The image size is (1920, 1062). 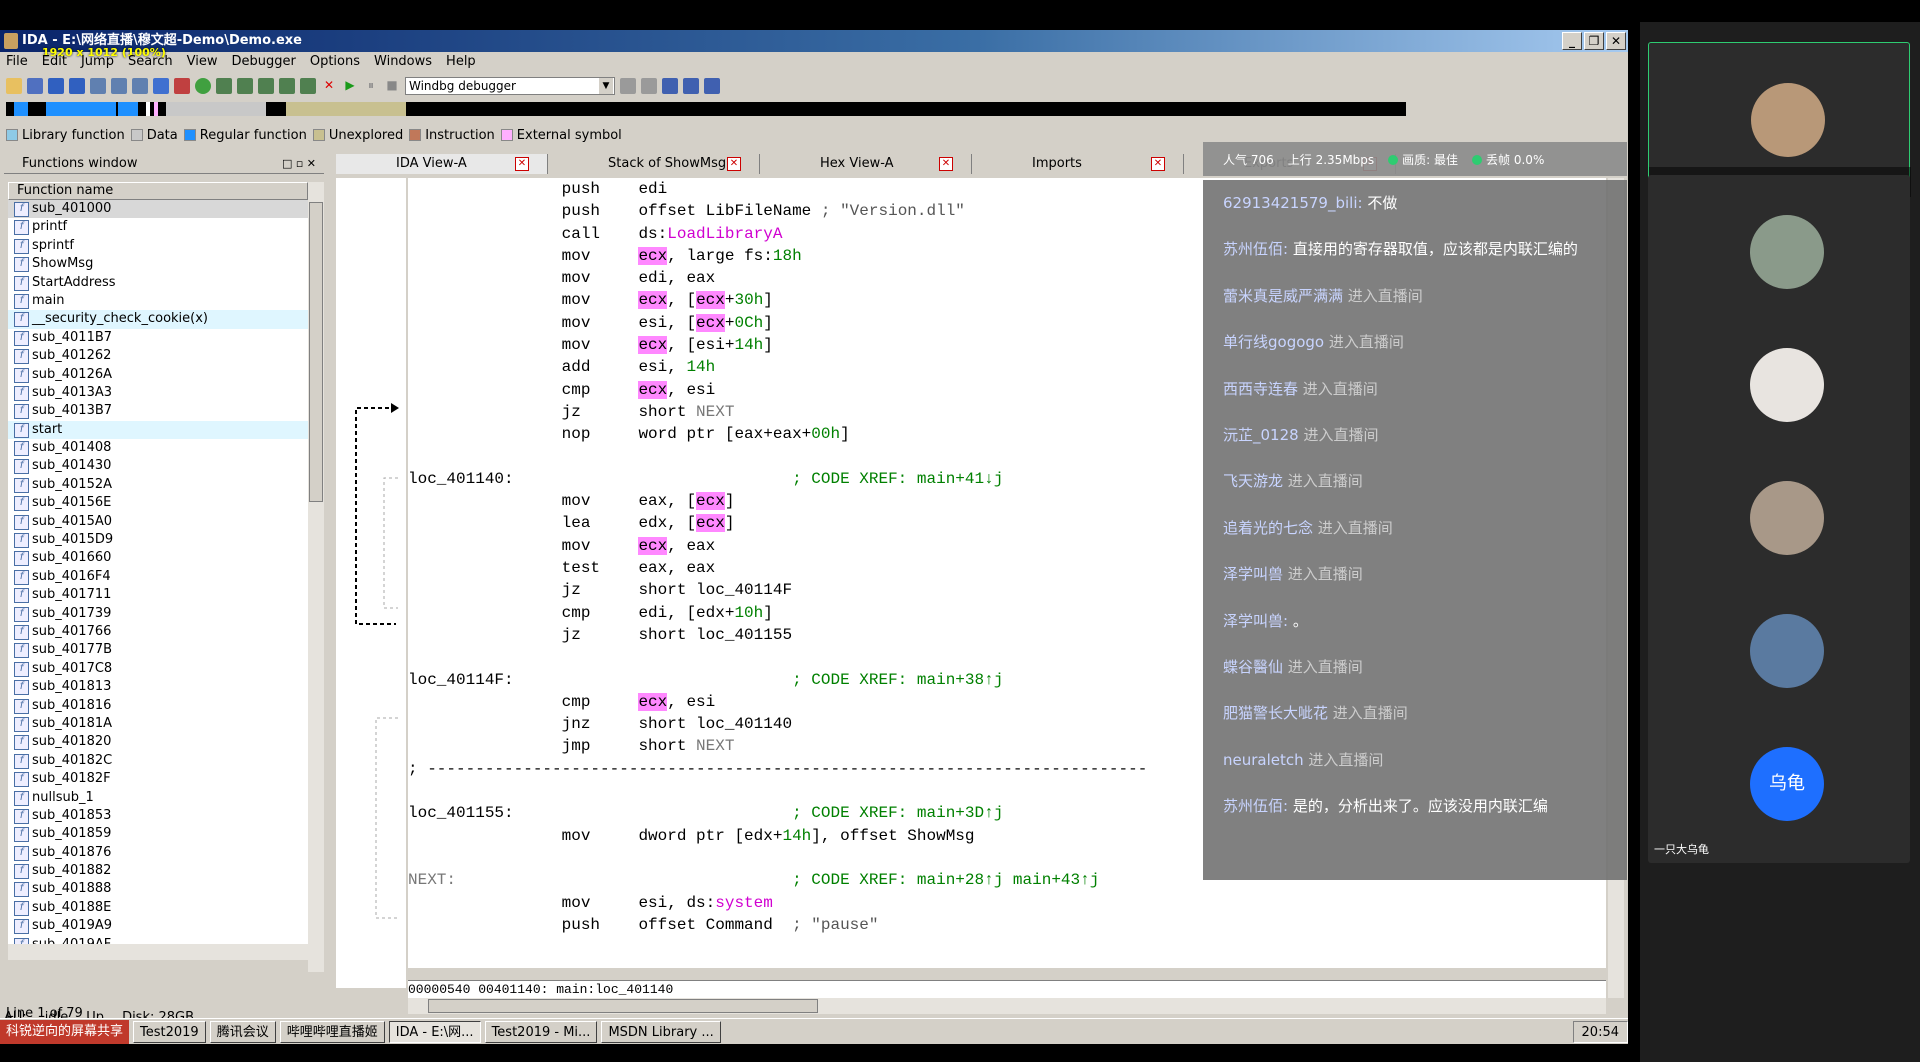 I want to click on function-item: sub_401408, so click(x=158, y=448).